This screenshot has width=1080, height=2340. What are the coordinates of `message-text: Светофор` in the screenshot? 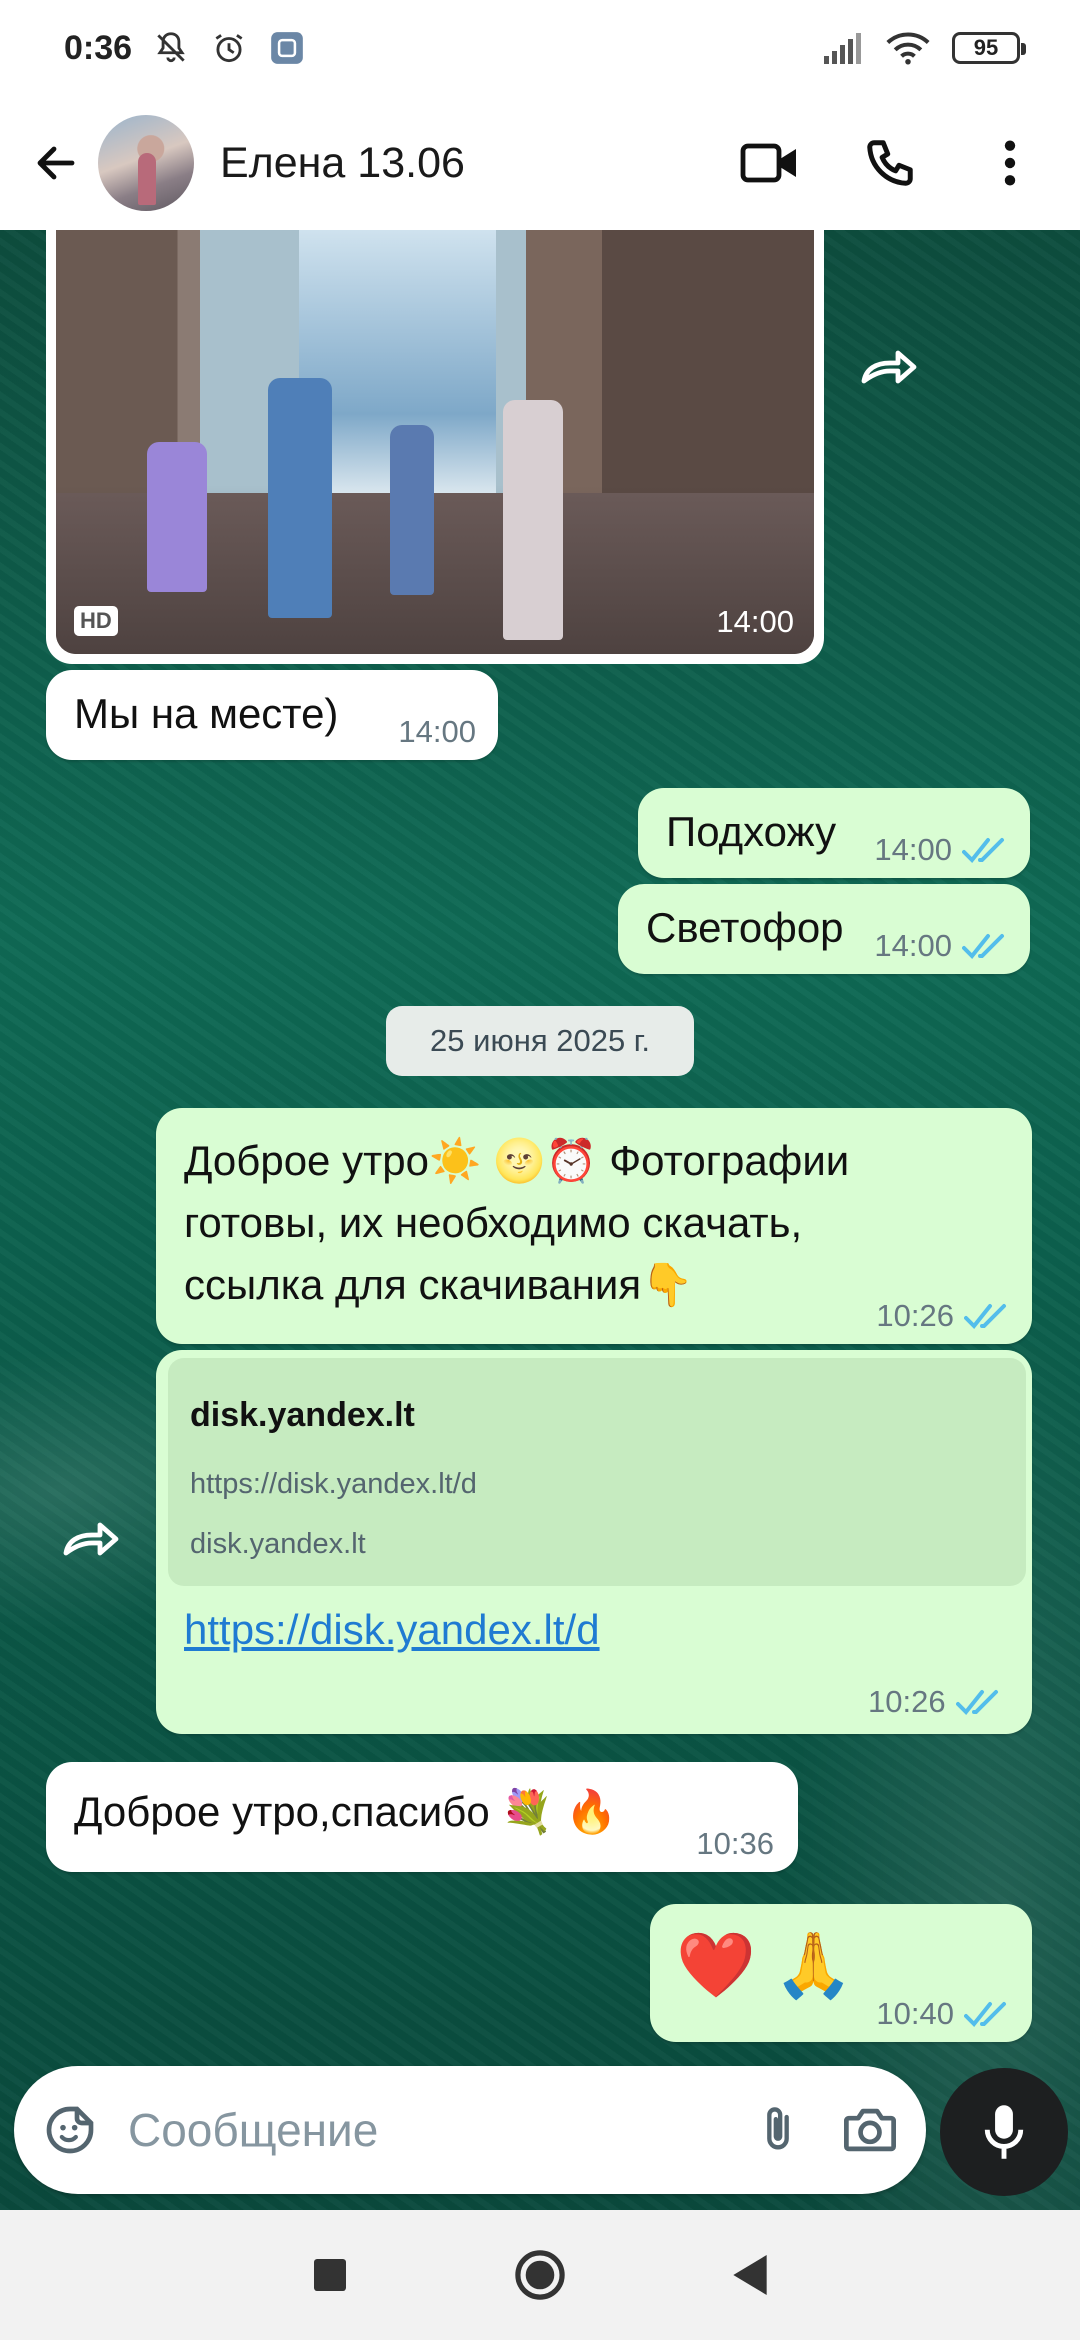 It's located at (745, 927).